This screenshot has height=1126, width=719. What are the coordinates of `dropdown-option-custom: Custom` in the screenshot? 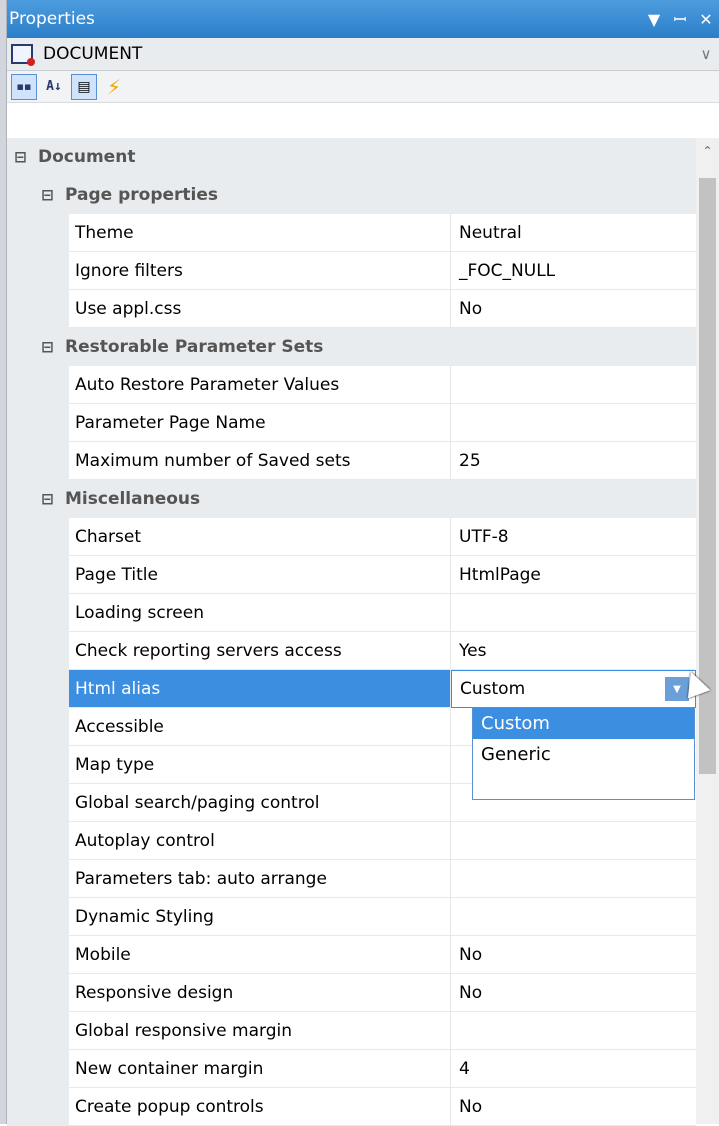 It's located at (583, 723).